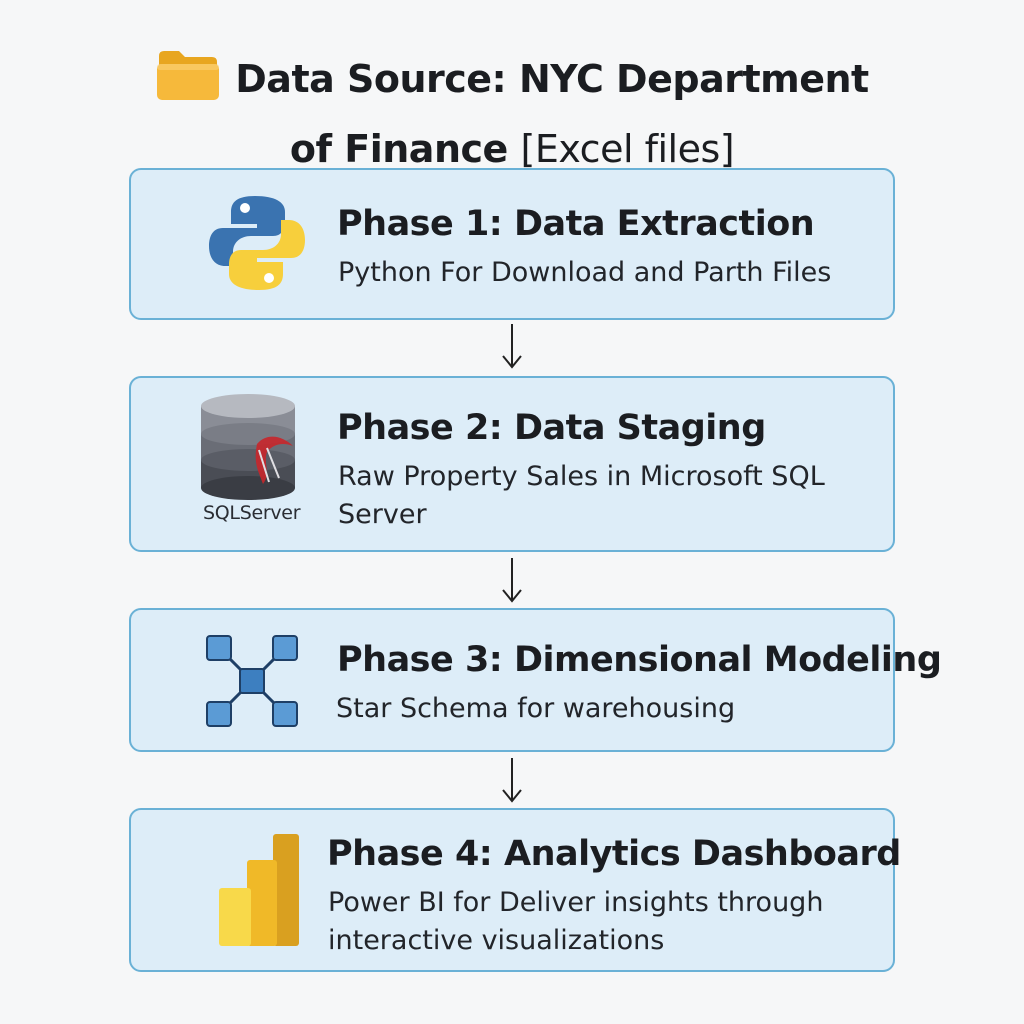  I want to click on header-title-line-2: of Finance, so click(398, 149).